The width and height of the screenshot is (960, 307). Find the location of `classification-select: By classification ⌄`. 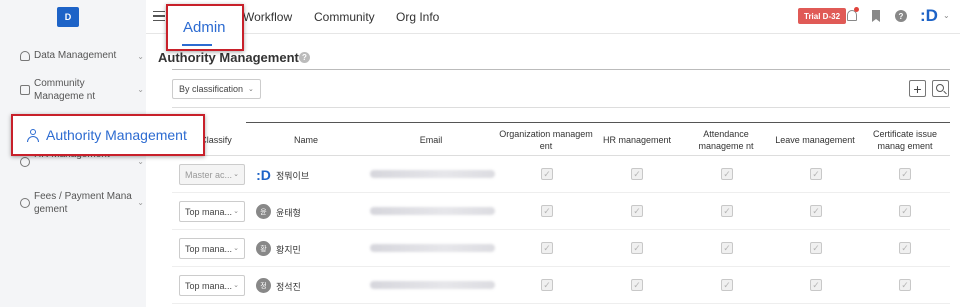

classification-select: By classification ⌄ is located at coordinates (216, 89).